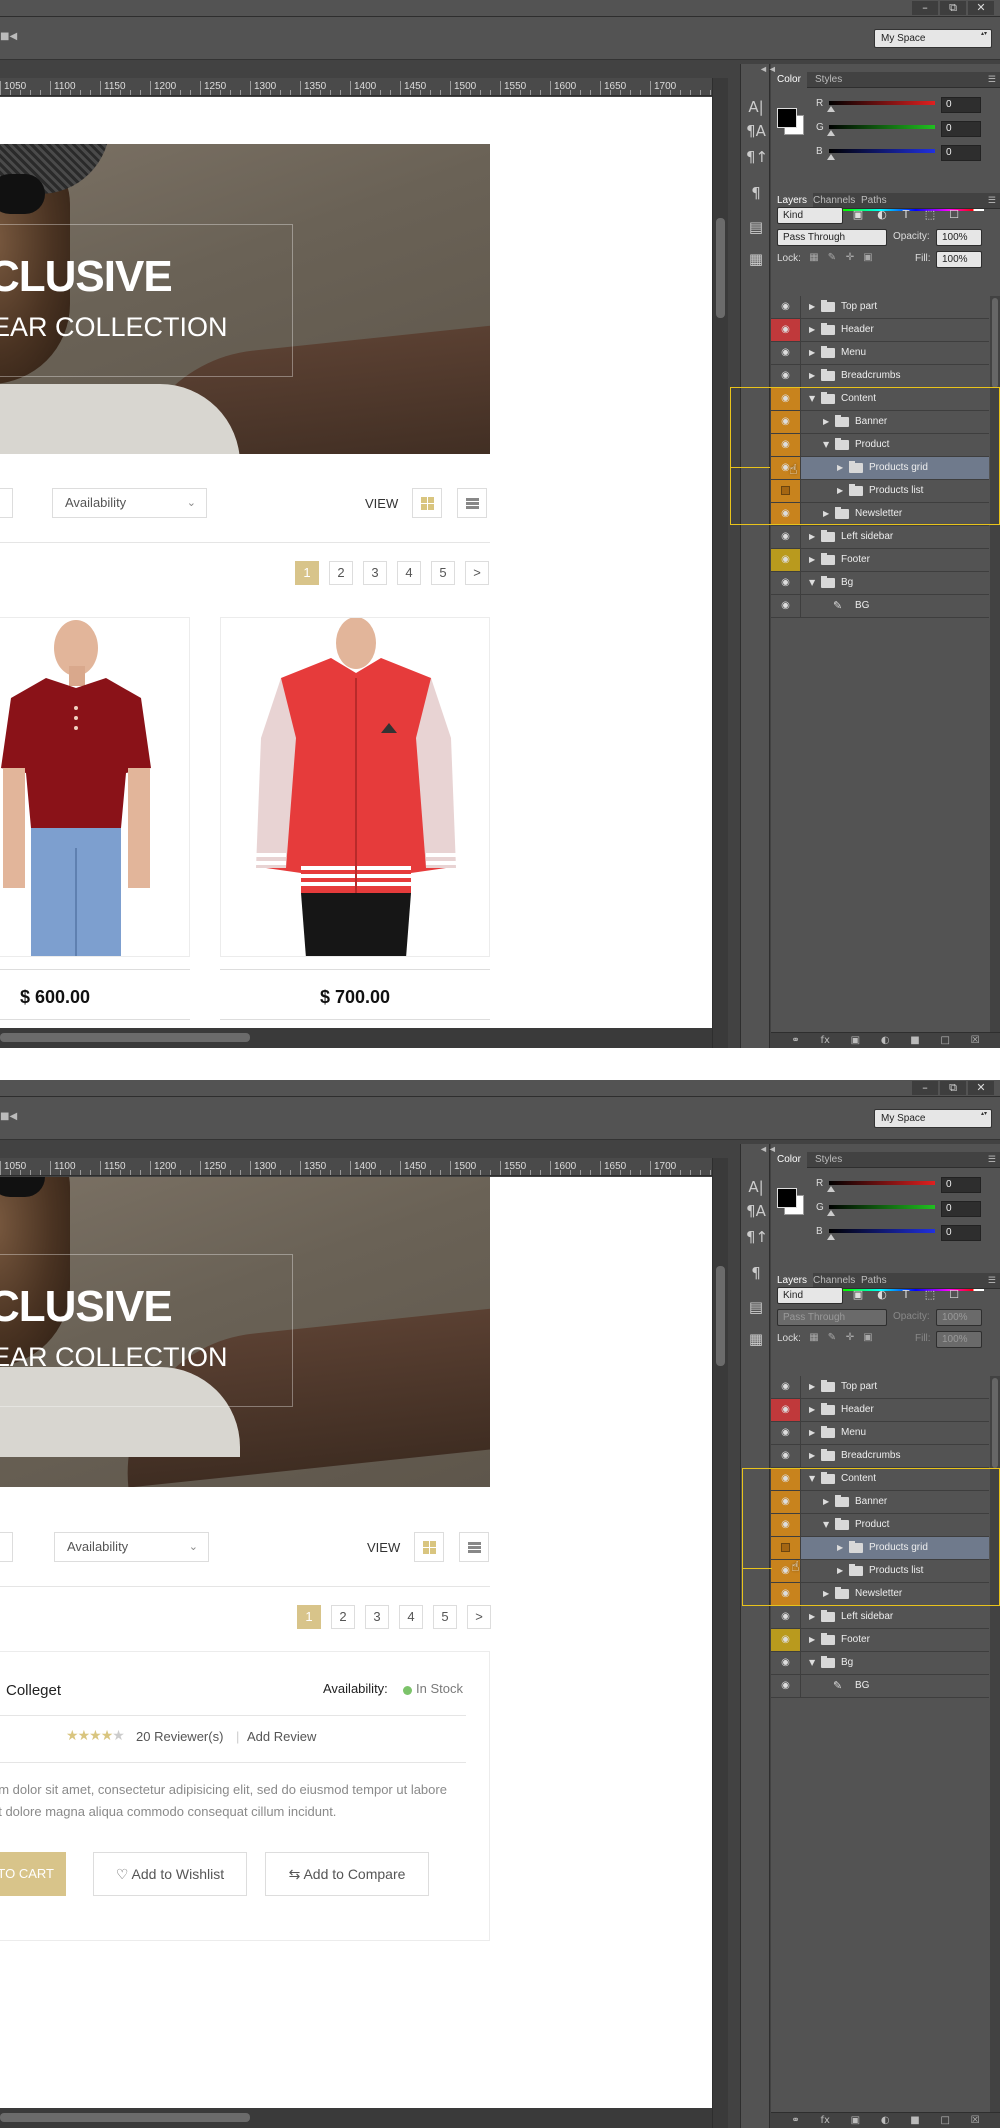  Describe the element at coordinates (880, 1410) in the screenshot. I see `layer-row-header: ◉ ▶ Header` at that location.